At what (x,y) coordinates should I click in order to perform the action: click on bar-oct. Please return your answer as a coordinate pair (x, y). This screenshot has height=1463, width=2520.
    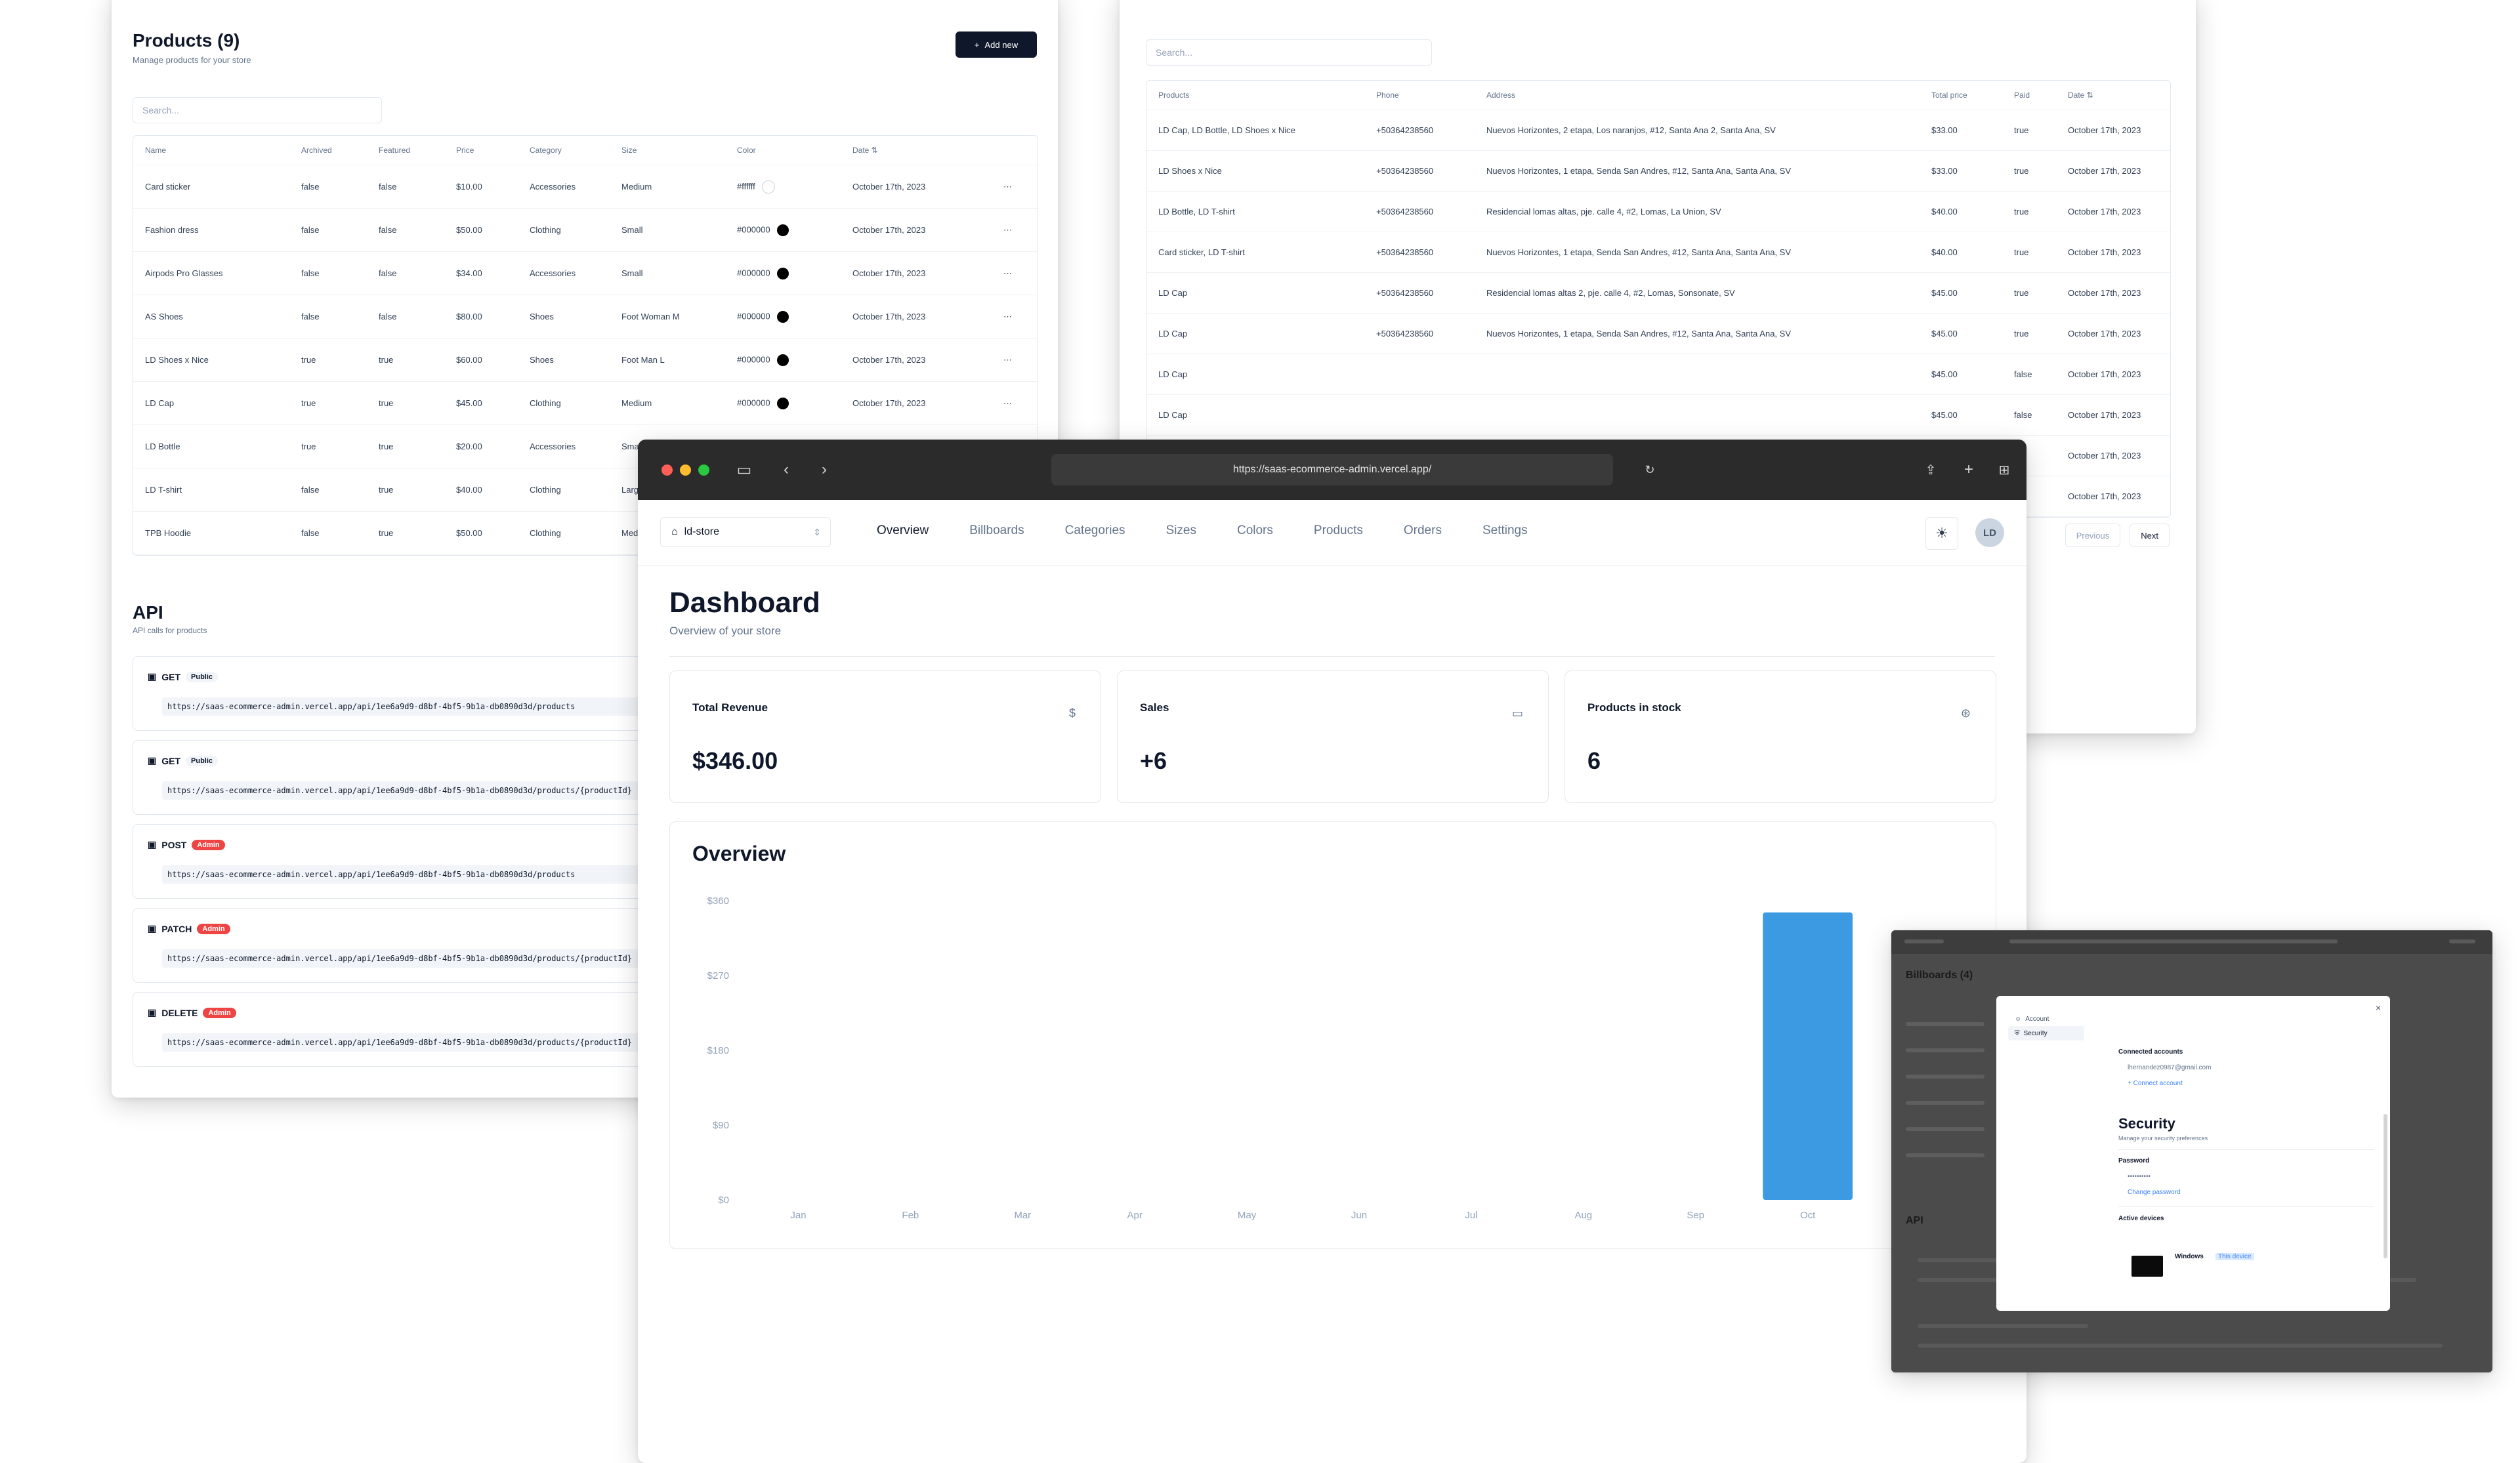
    Looking at the image, I should click on (1808, 1056).